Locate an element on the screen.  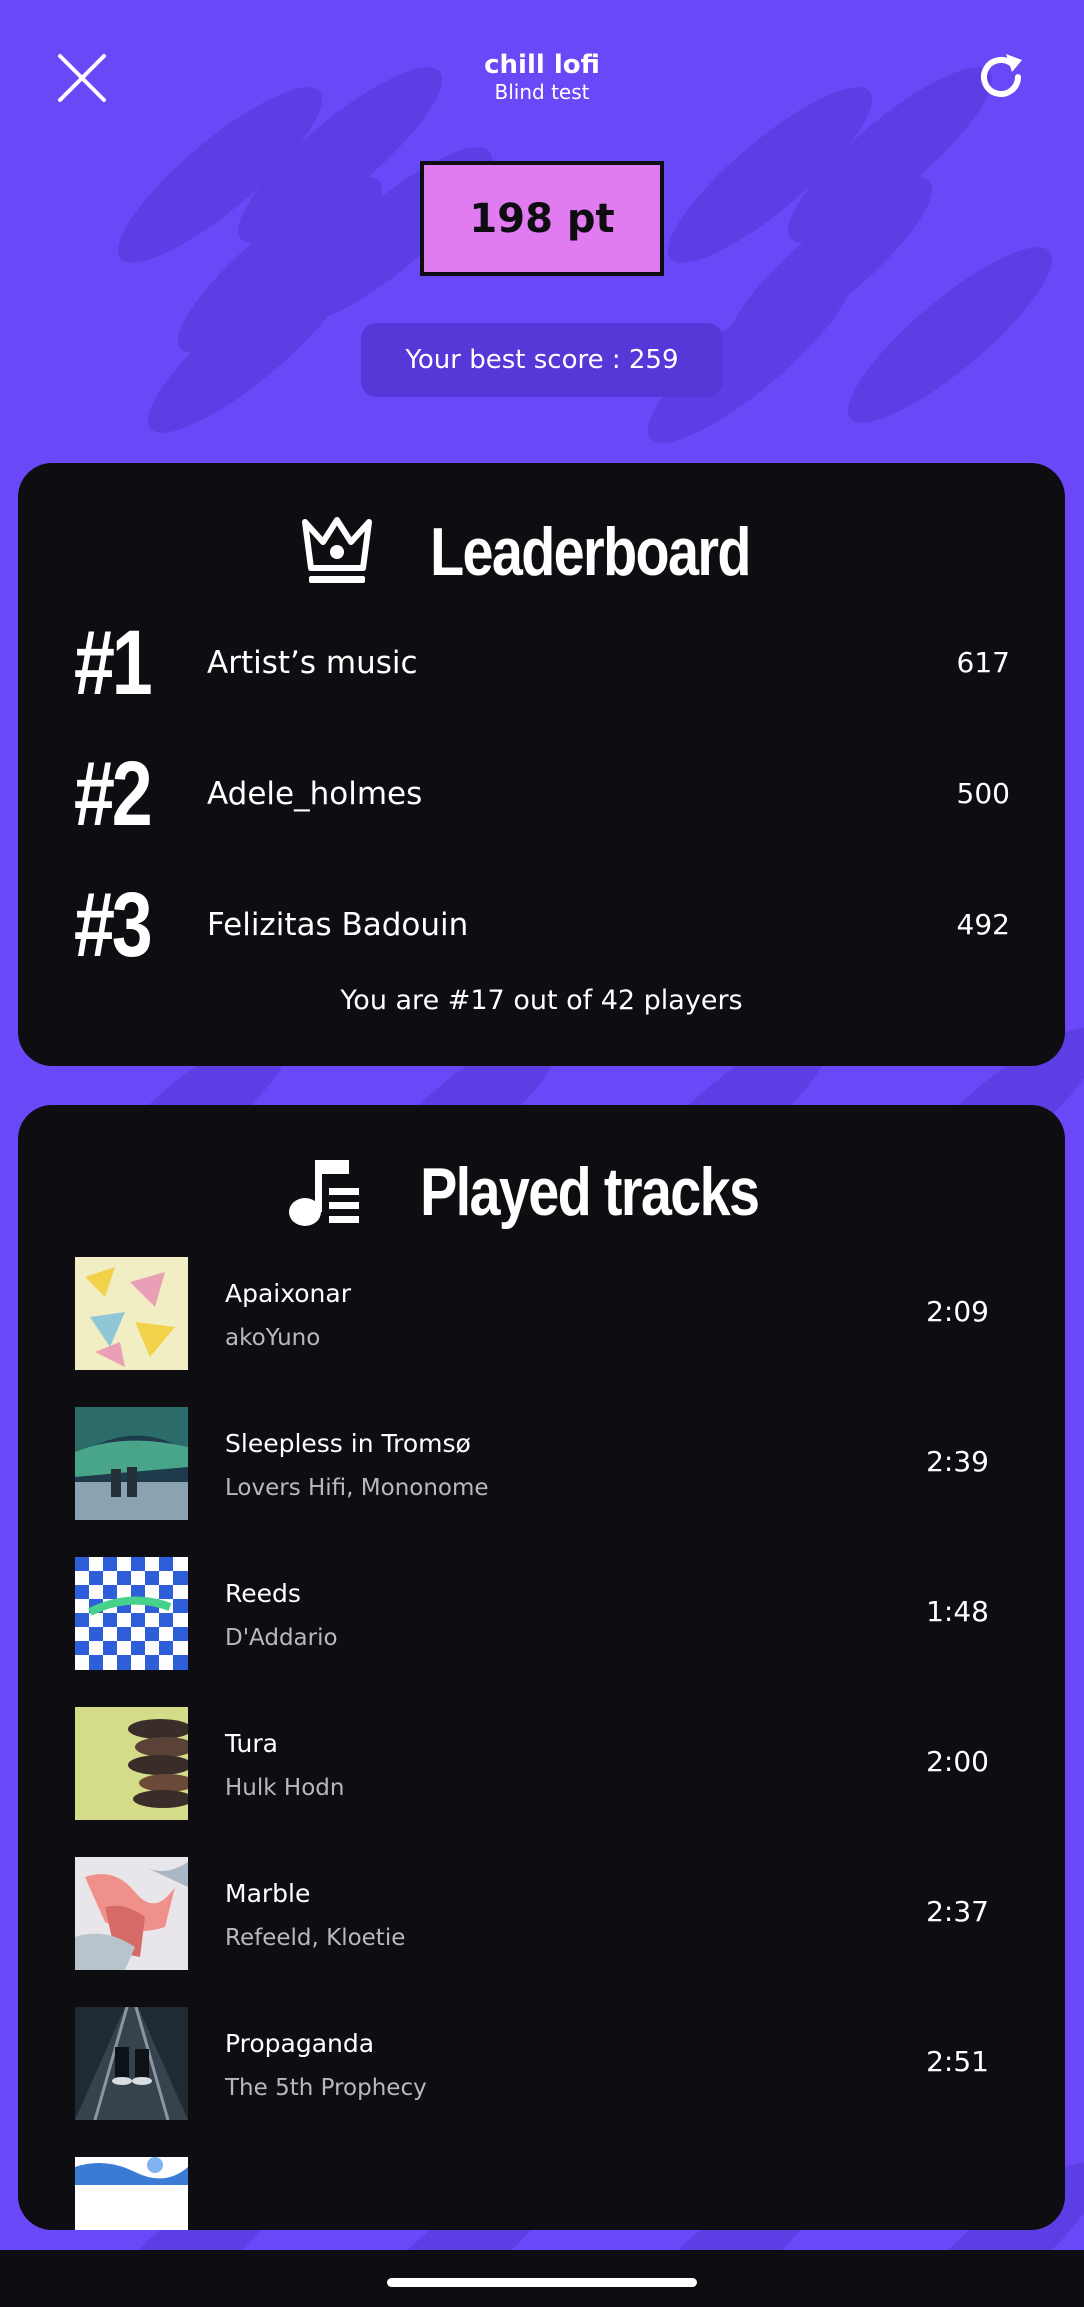
player-score: 492 is located at coordinates (983, 924).